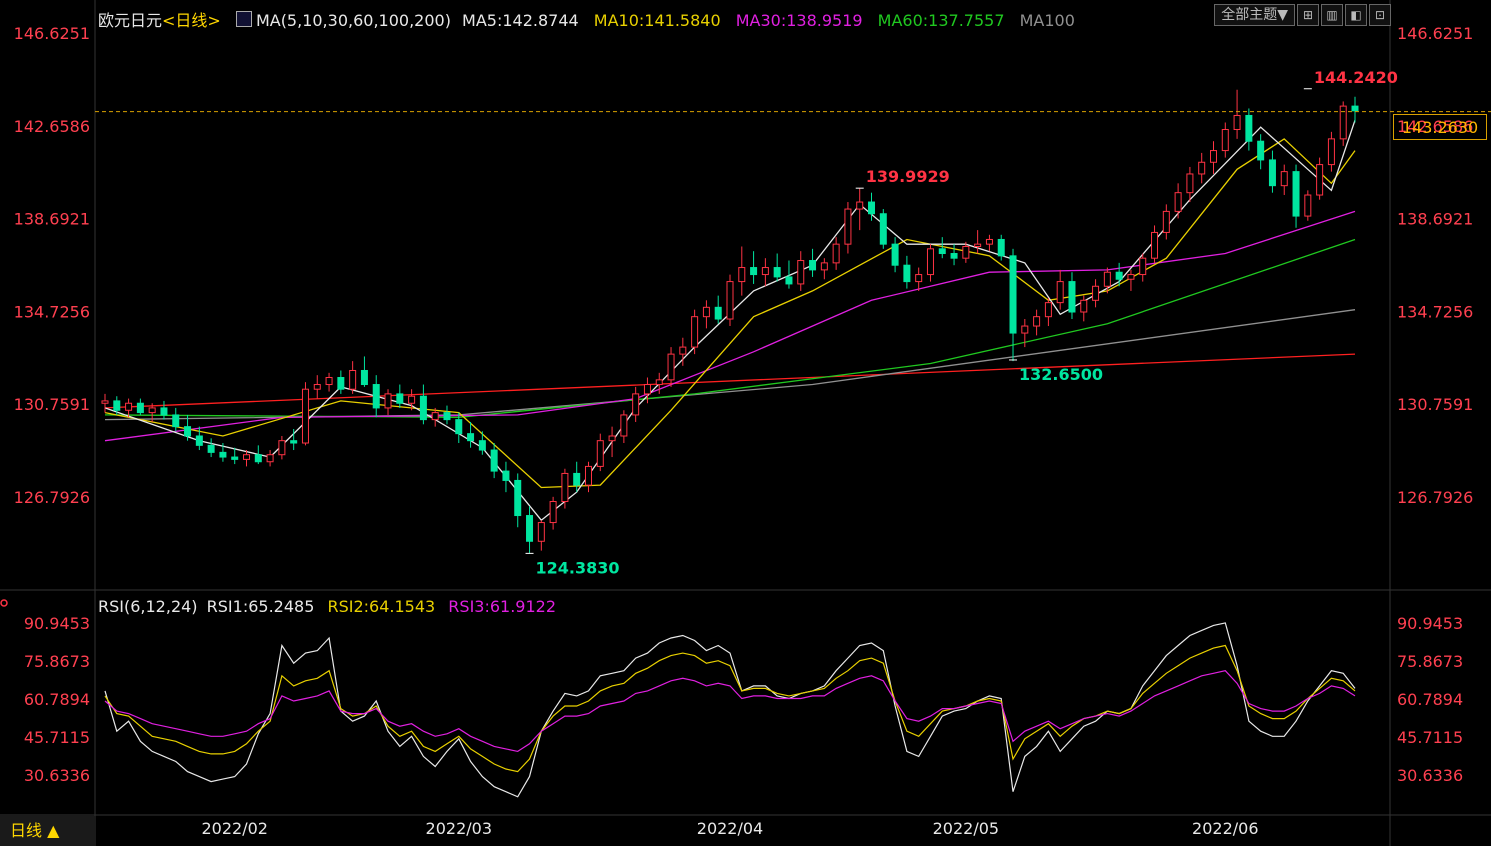 The height and width of the screenshot is (846, 1491). Describe the element at coordinates (1435, 33) in the screenshot. I see `price-tick-right: 146.6251` at that location.